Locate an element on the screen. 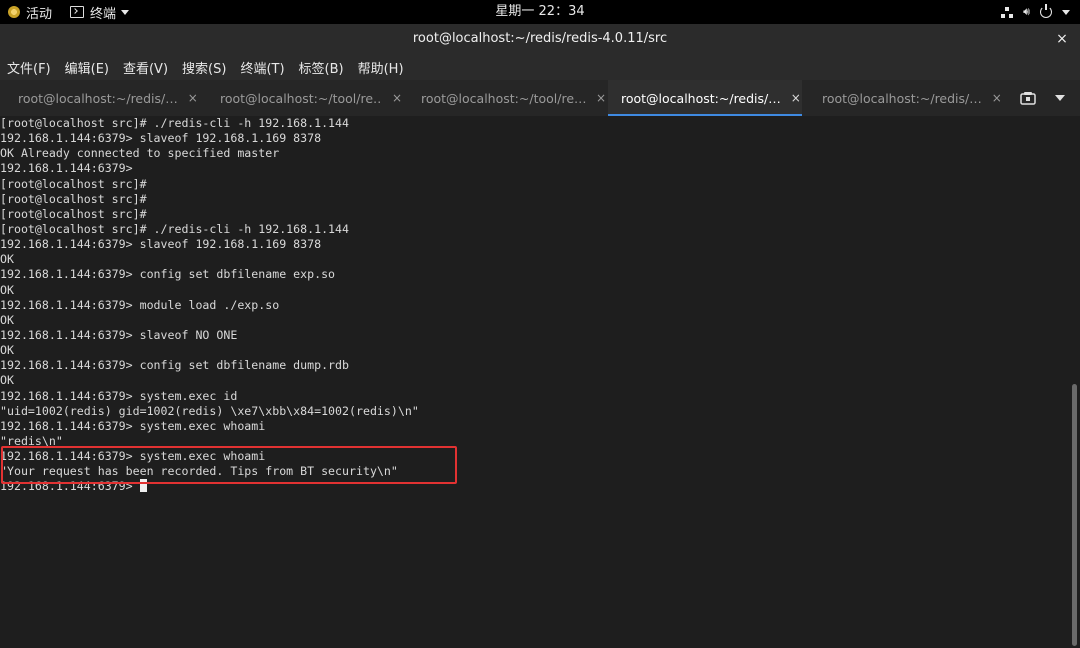 Image resolution: width=1080 pixels, height=648 pixels. terminal-line: 192.168.1.144:6379> slaveof NO ONE is located at coordinates (119, 334).